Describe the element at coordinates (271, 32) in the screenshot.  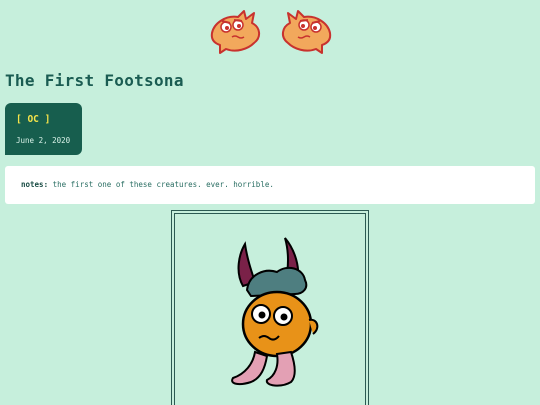
I see `header-logo-icon` at that location.